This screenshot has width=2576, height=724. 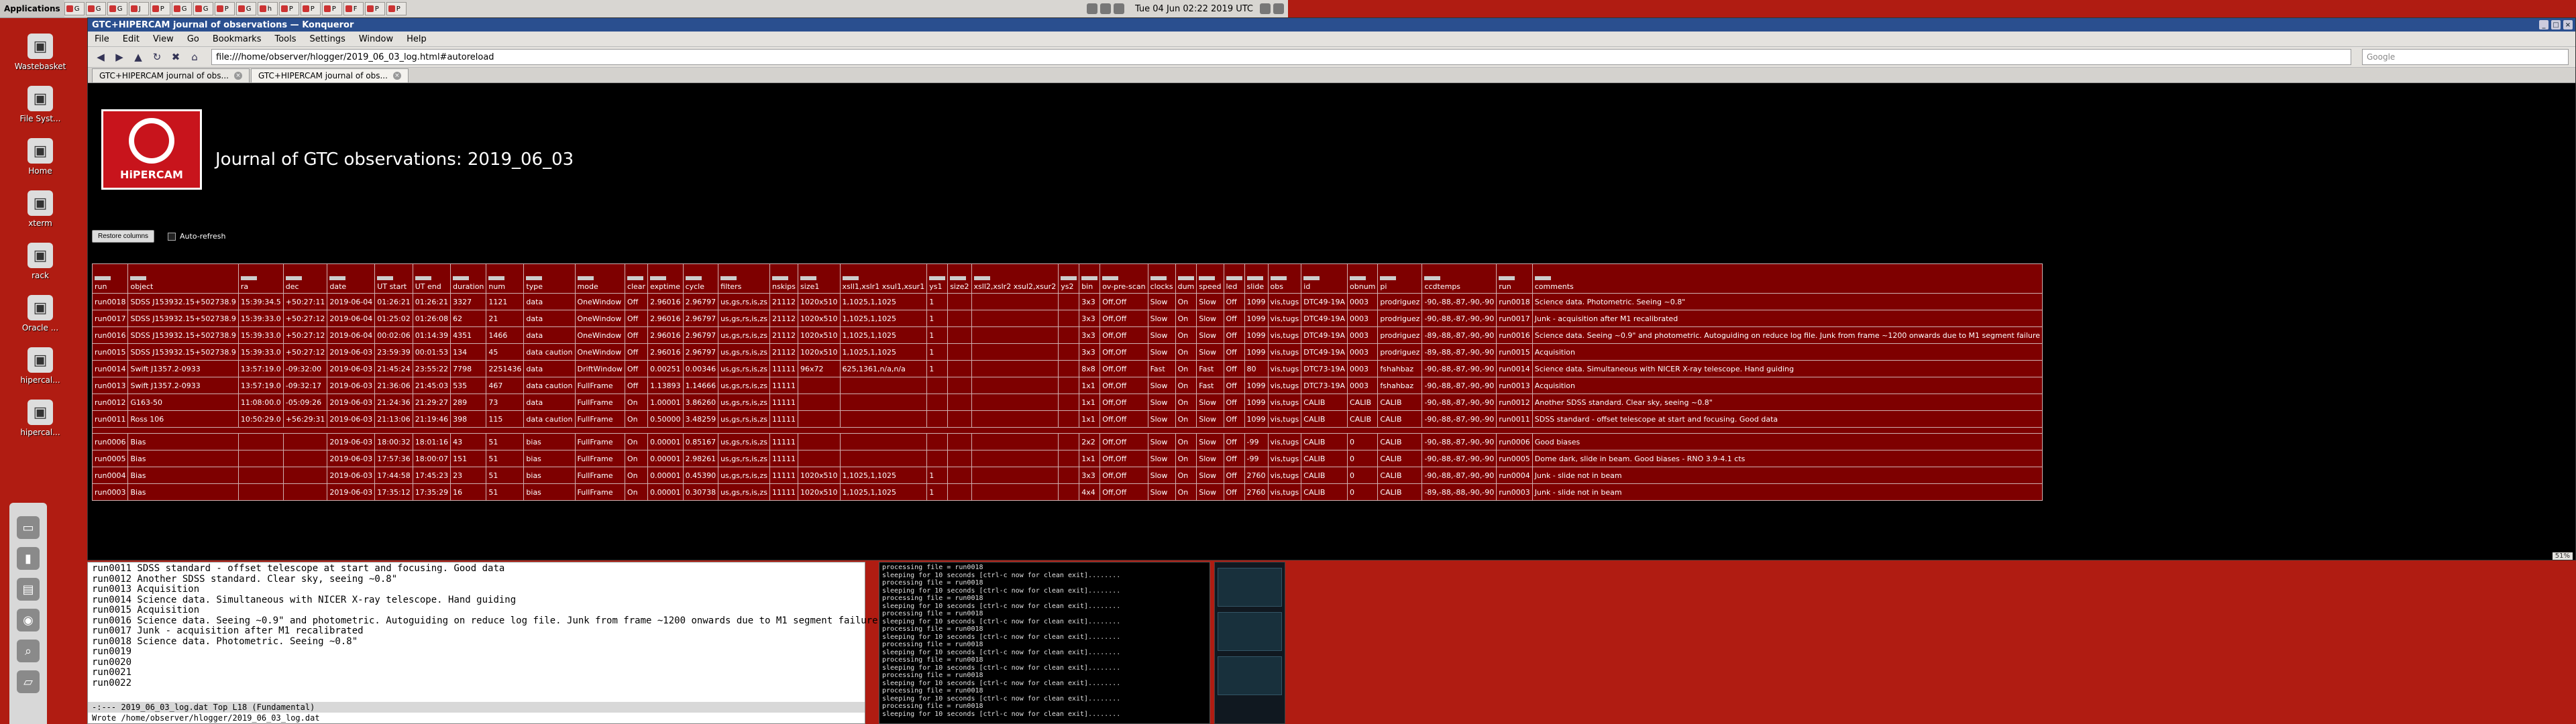 What do you see at coordinates (1091, 8) in the screenshot?
I see `network-icon` at bounding box center [1091, 8].